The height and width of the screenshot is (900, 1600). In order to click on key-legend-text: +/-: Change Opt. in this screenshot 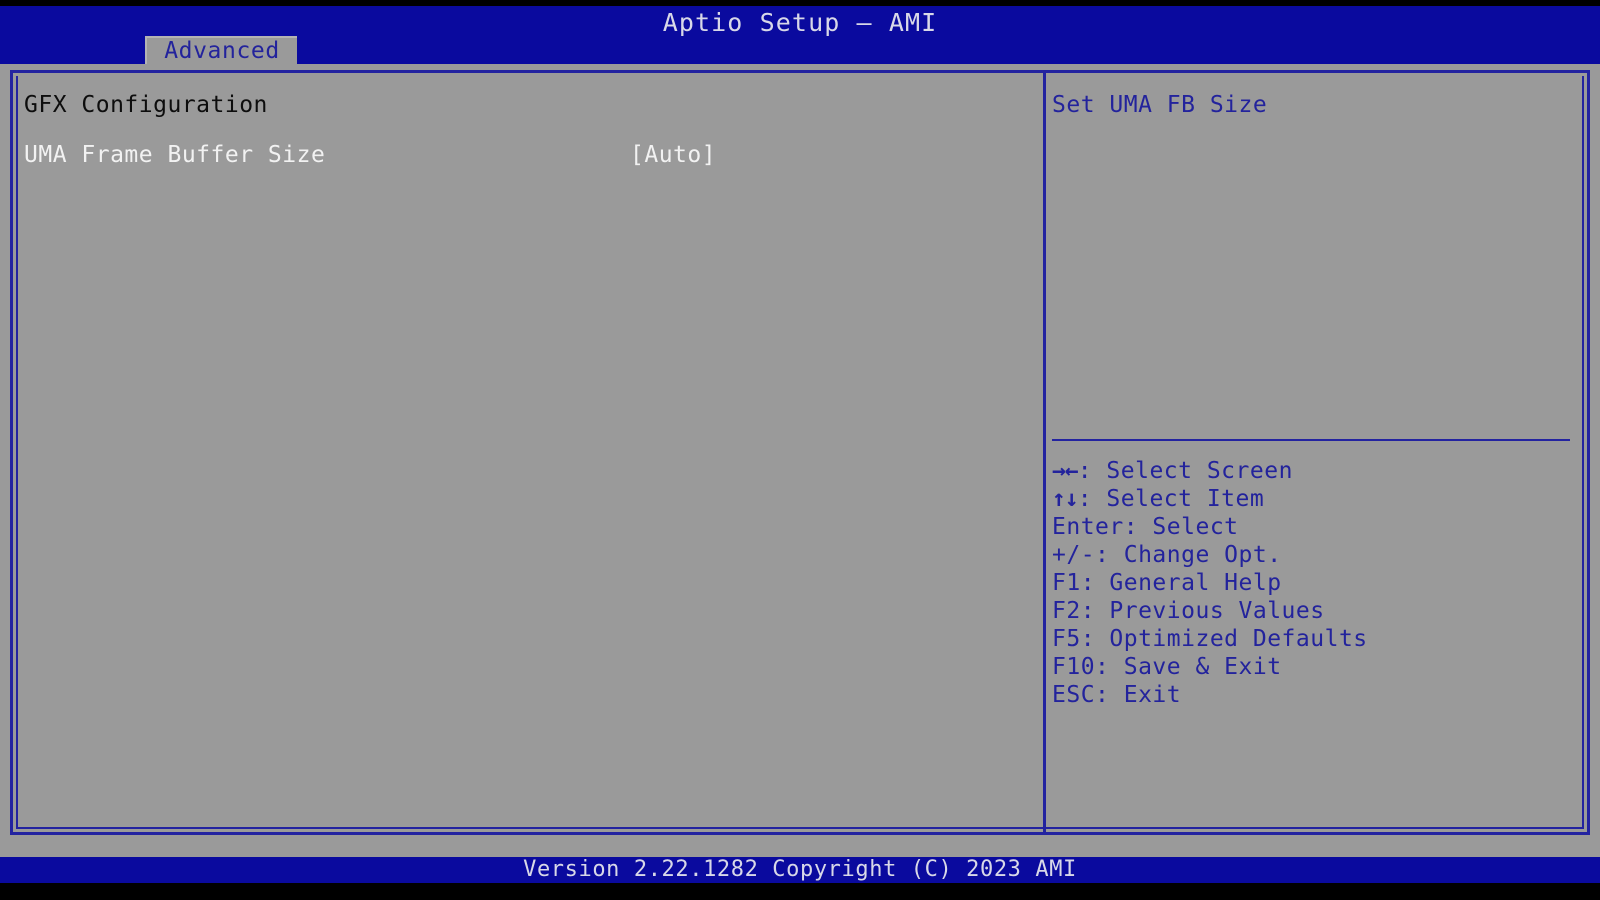, I will do `click(1167, 555)`.